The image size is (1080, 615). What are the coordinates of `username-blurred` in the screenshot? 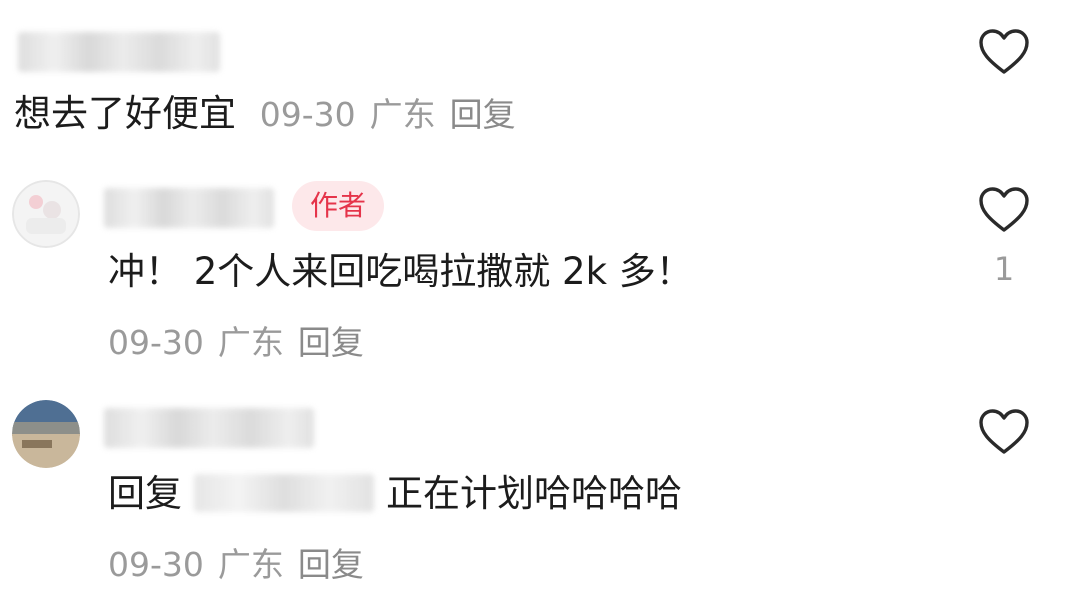 It's located at (209, 428).